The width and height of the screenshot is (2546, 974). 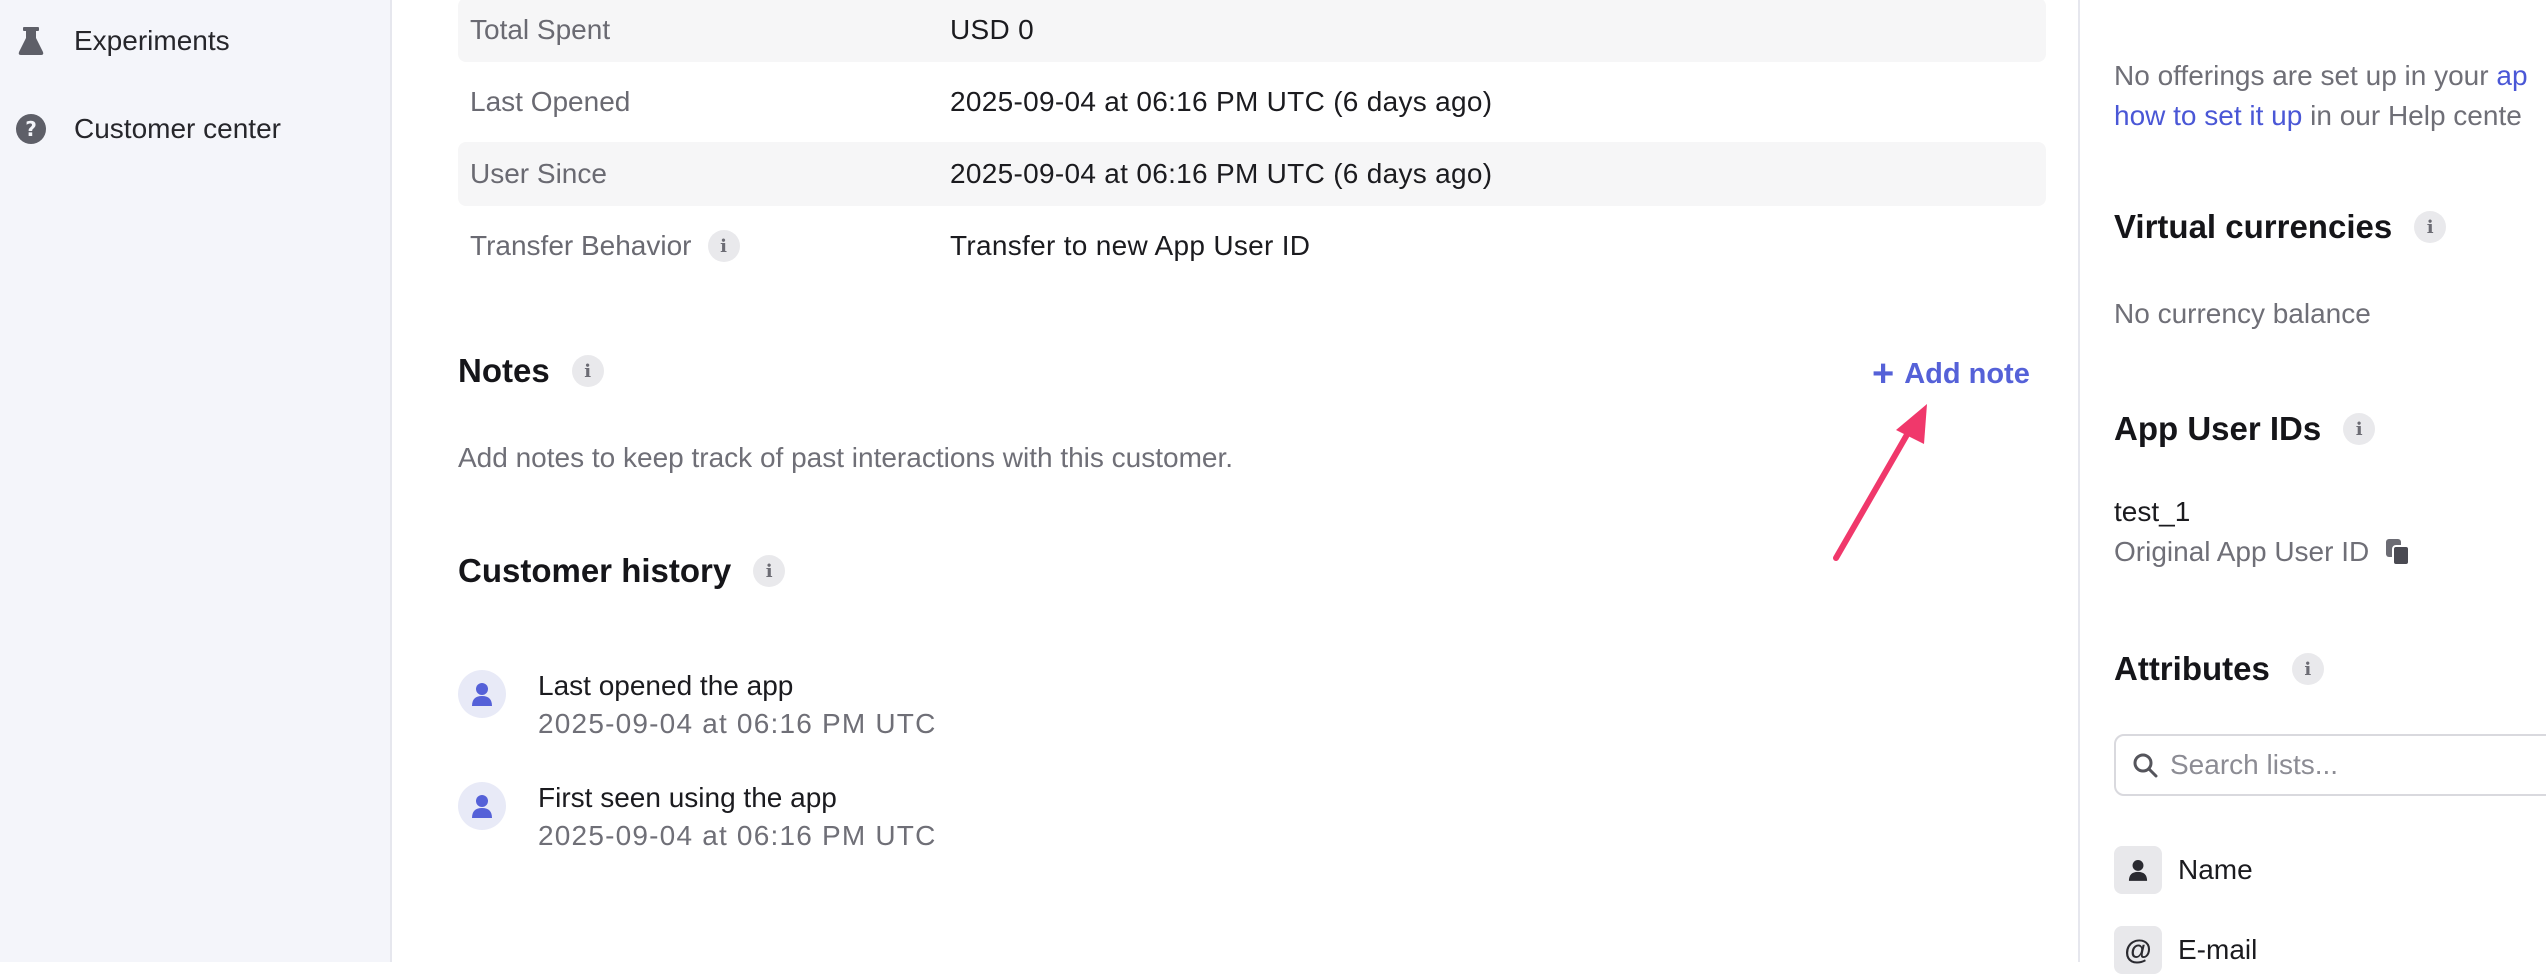 I want to click on sidebar-item-experiments: Experiments, so click(x=122, y=41).